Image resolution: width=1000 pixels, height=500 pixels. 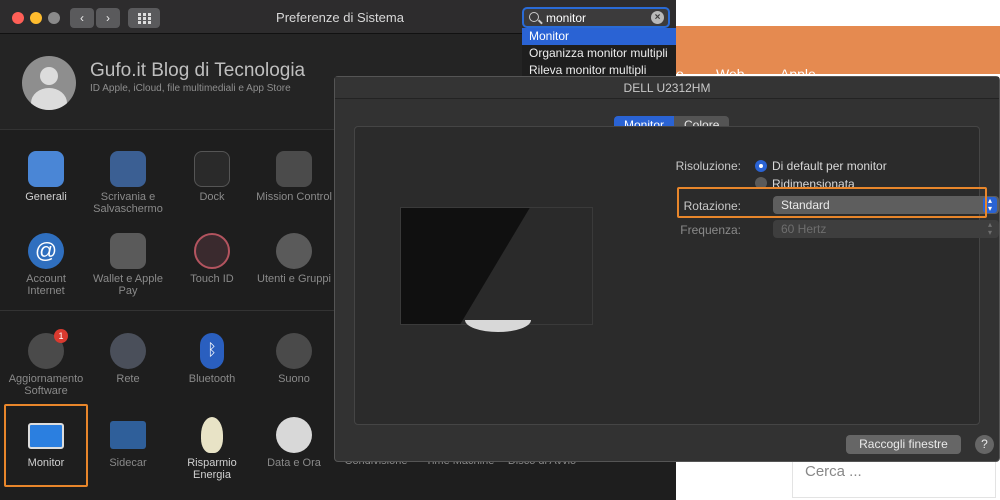 I want to click on pref-suono: Suono, so click(x=294, y=359).